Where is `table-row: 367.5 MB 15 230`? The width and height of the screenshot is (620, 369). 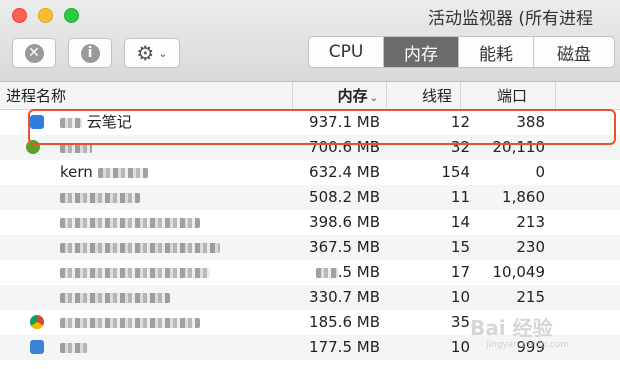
table-row: 367.5 MB 15 230 is located at coordinates (310, 247).